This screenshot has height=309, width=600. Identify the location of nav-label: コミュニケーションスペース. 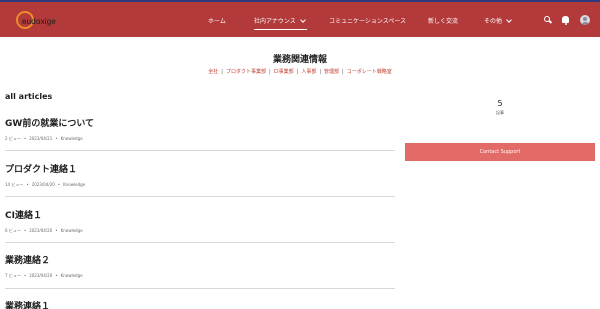
(368, 21).